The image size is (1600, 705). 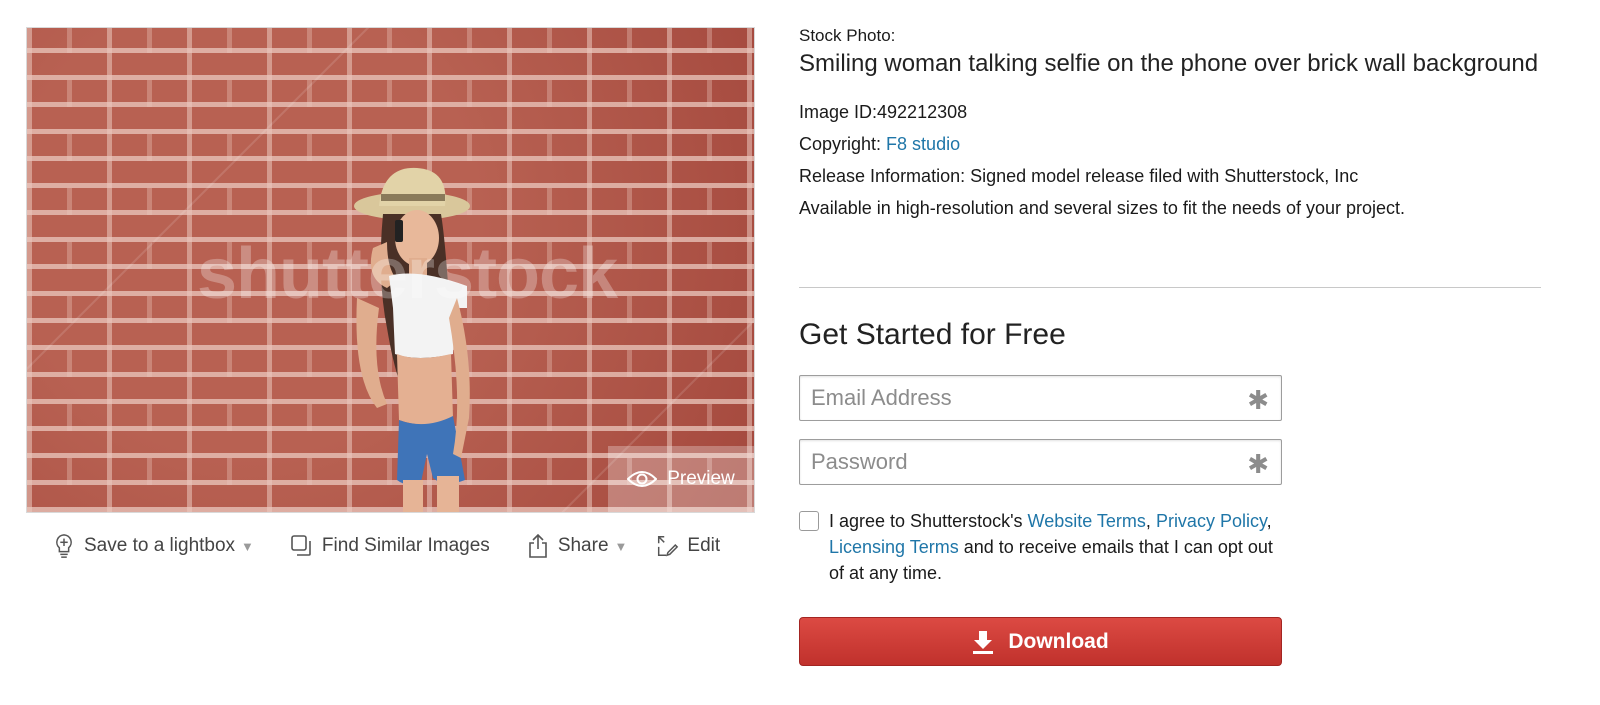 I want to click on password-field: ✱, so click(x=1040, y=462).